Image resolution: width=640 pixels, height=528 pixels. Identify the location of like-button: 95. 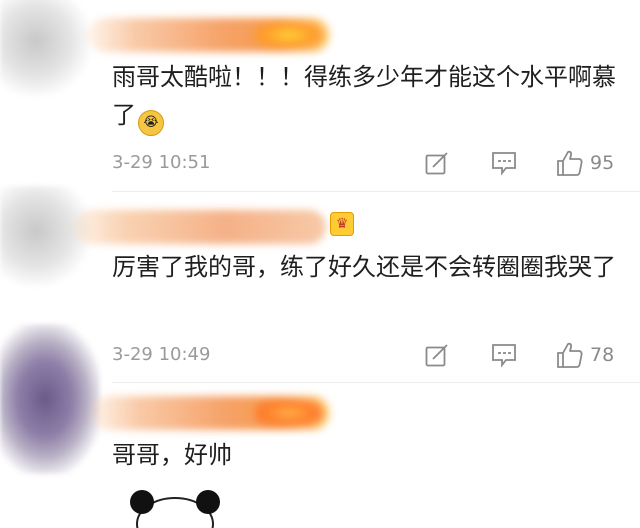
(585, 163).